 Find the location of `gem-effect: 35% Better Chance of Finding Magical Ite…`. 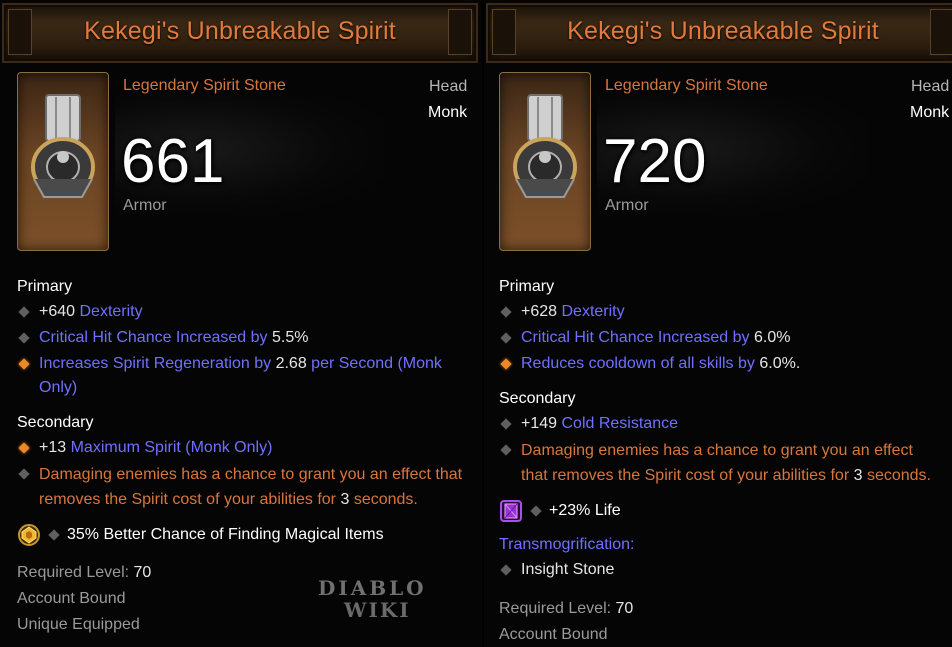

gem-effect: 35% Better Chance of Finding Magical Ite… is located at coordinates (225, 534).